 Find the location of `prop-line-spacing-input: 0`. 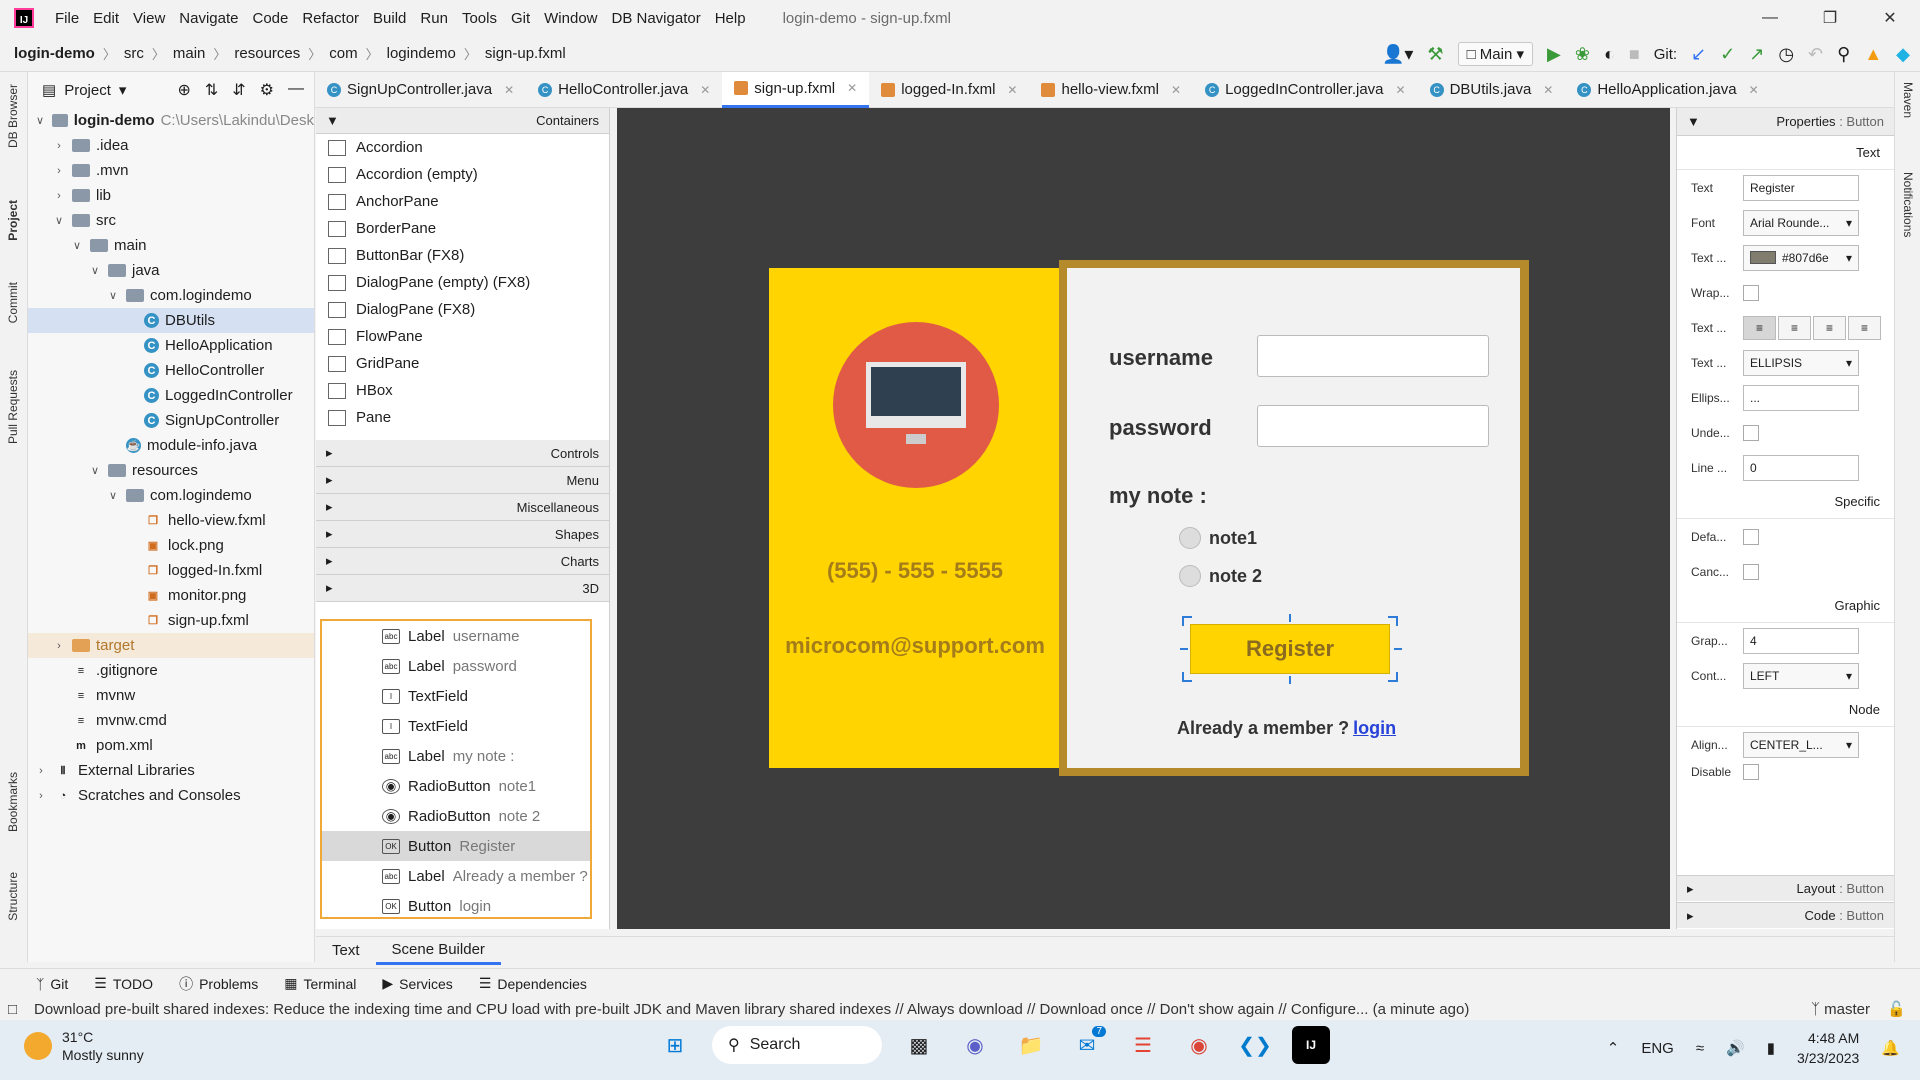

prop-line-spacing-input: 0 is located at coordinates (1801, 467).